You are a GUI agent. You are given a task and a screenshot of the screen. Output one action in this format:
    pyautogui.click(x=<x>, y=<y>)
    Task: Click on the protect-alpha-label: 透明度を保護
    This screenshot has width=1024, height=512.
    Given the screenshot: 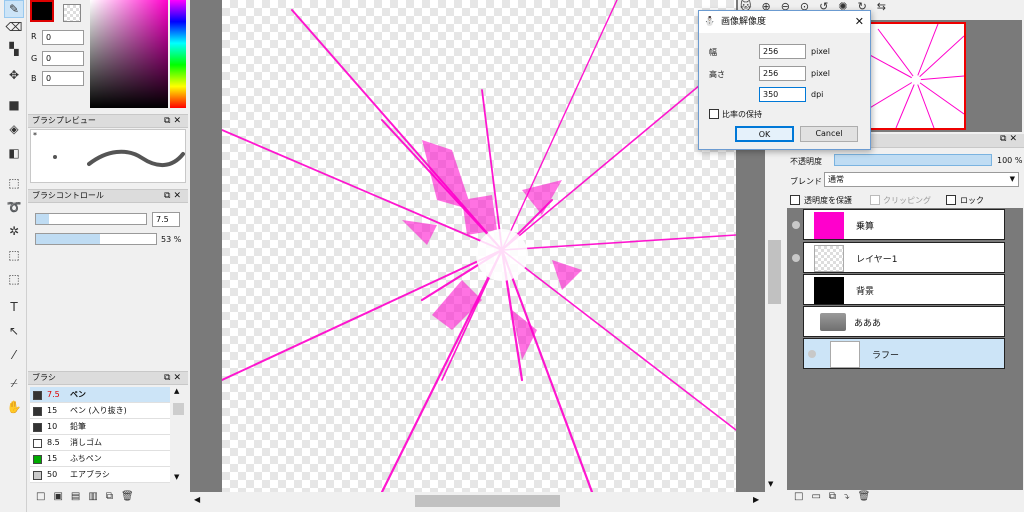 What is the action you would take?
    pyautogui.click(x=828, y=200)
    